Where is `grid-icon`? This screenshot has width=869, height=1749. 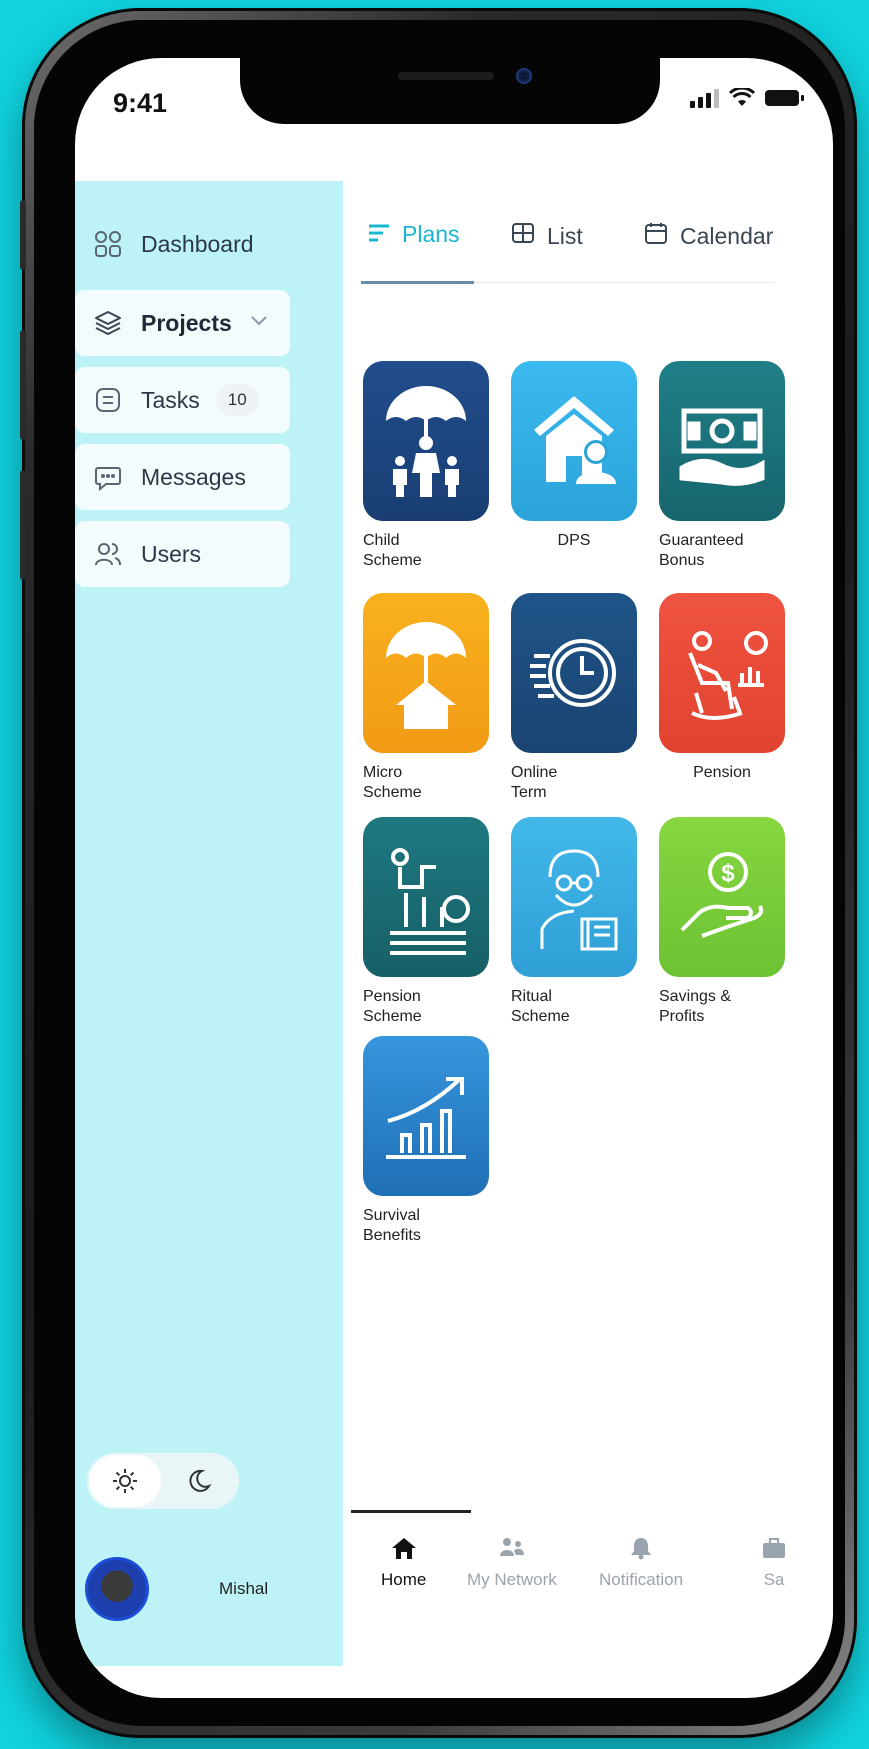 grid-icon is located at coordinates (108, 244).